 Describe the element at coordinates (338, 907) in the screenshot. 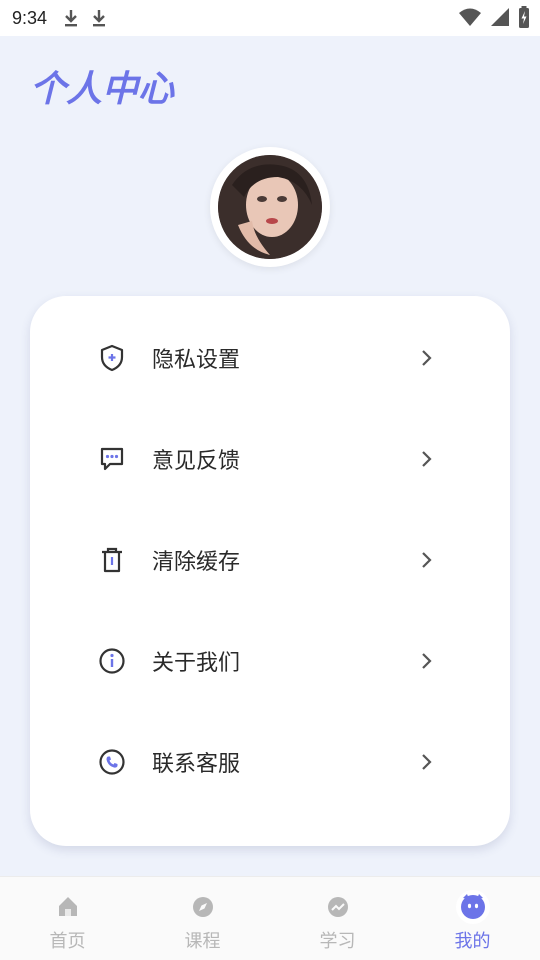

I see `chart-icon` at that location.